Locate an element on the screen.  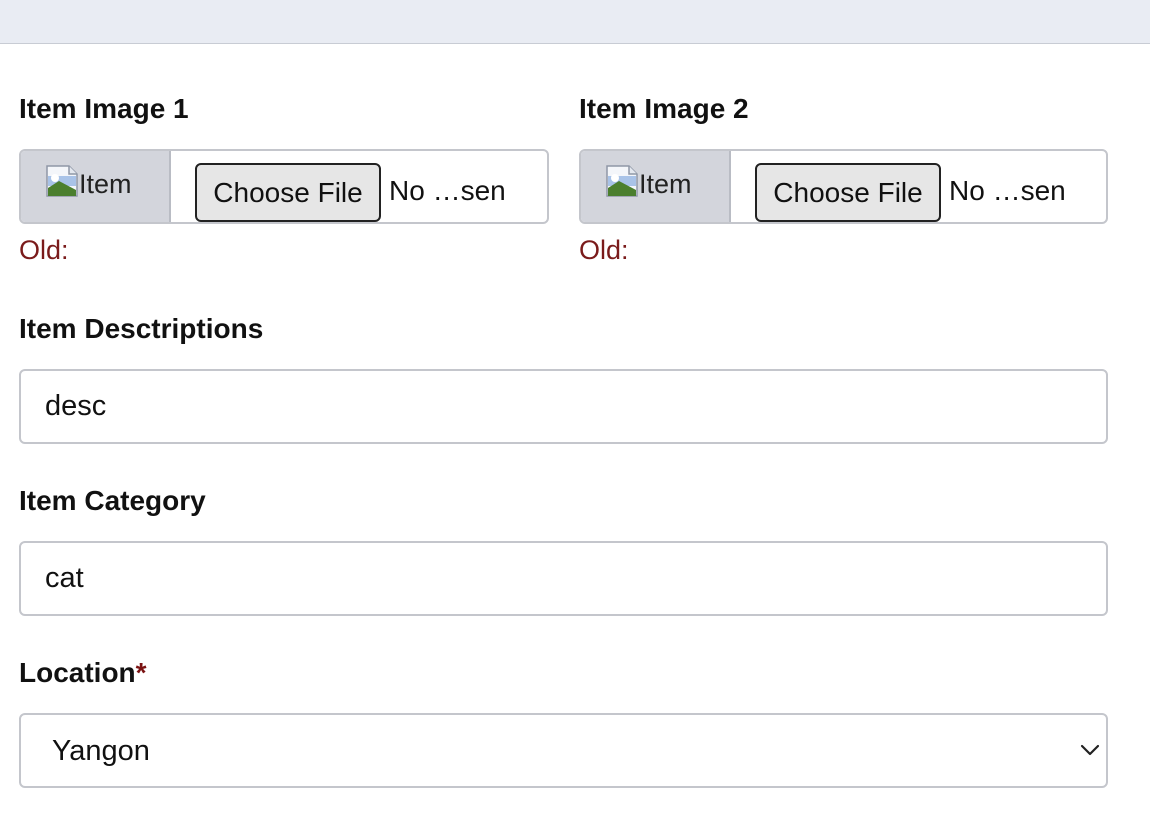
location-label: Location* is located at coordinates (83, 673).